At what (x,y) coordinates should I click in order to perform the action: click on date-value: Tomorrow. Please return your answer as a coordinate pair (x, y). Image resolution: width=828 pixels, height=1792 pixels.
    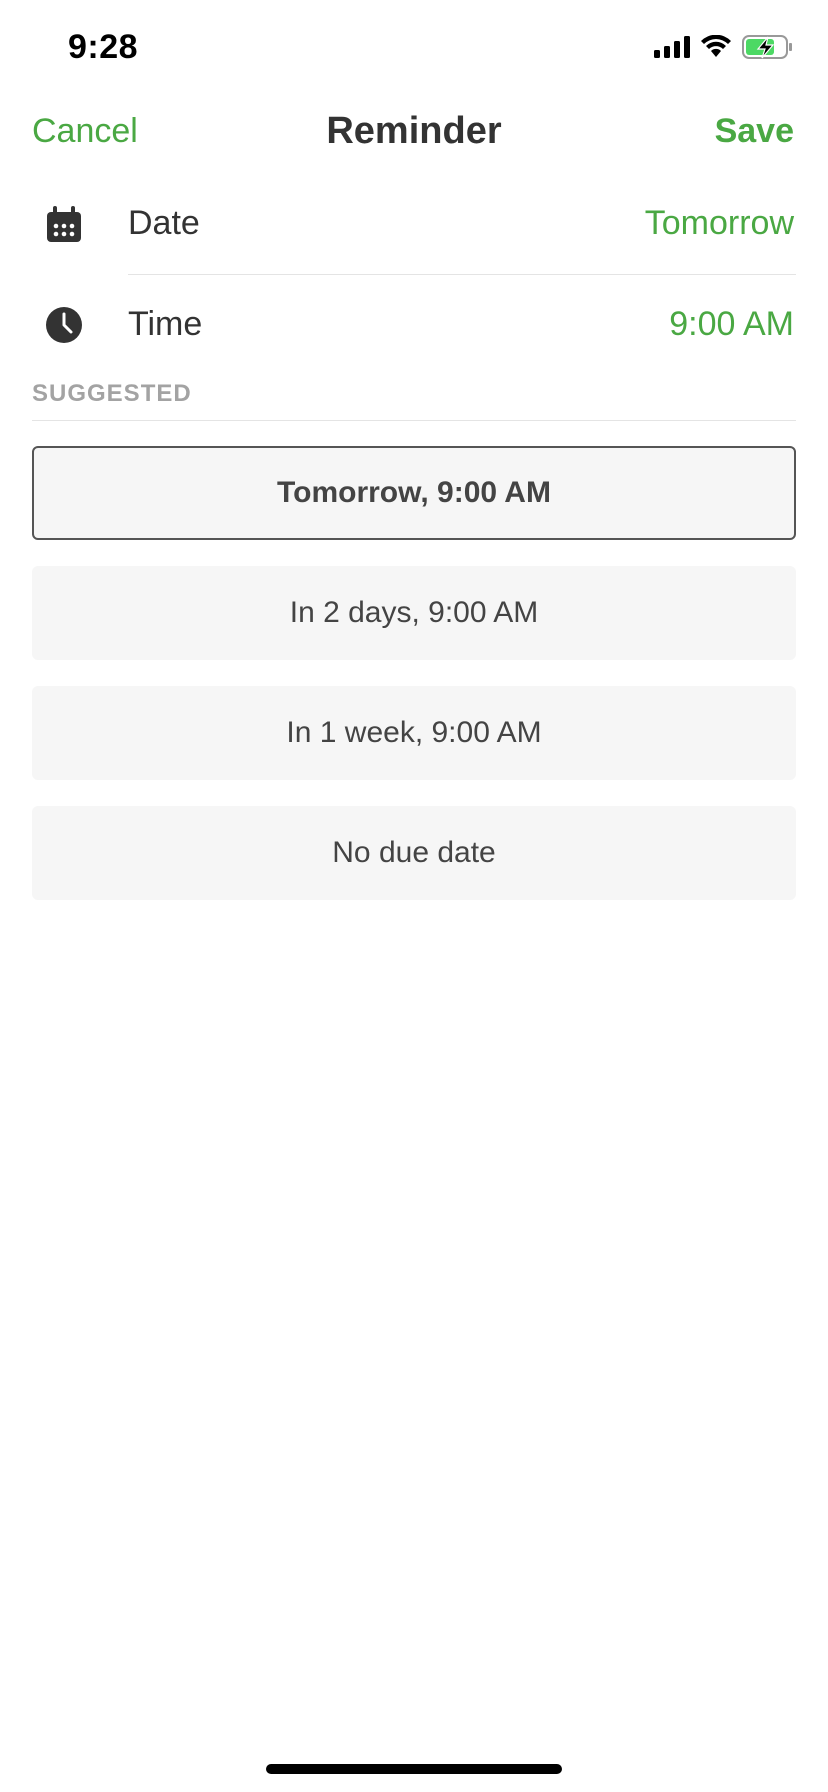
    Looking at the image, I should click on (719, 223).